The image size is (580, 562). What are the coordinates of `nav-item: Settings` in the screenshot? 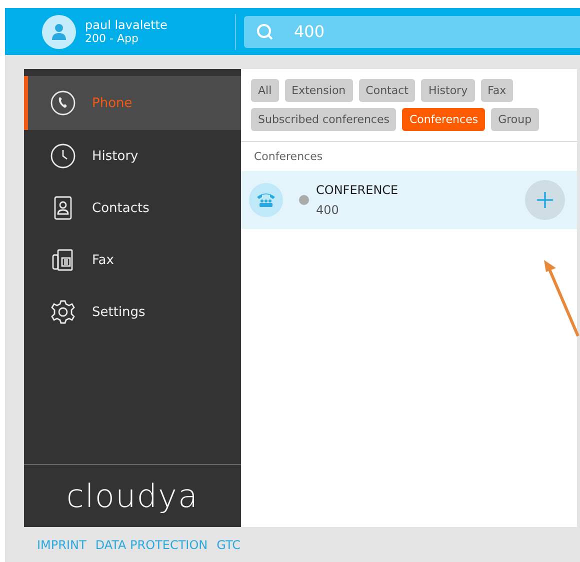 It's located at (132, 312).